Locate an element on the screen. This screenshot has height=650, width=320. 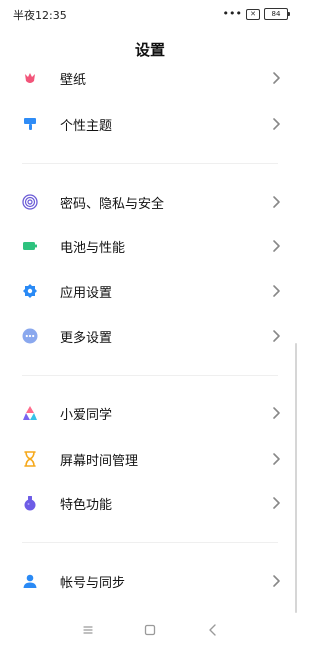
settings-item-features: 特色功能 is located at coordinates (150, 503).